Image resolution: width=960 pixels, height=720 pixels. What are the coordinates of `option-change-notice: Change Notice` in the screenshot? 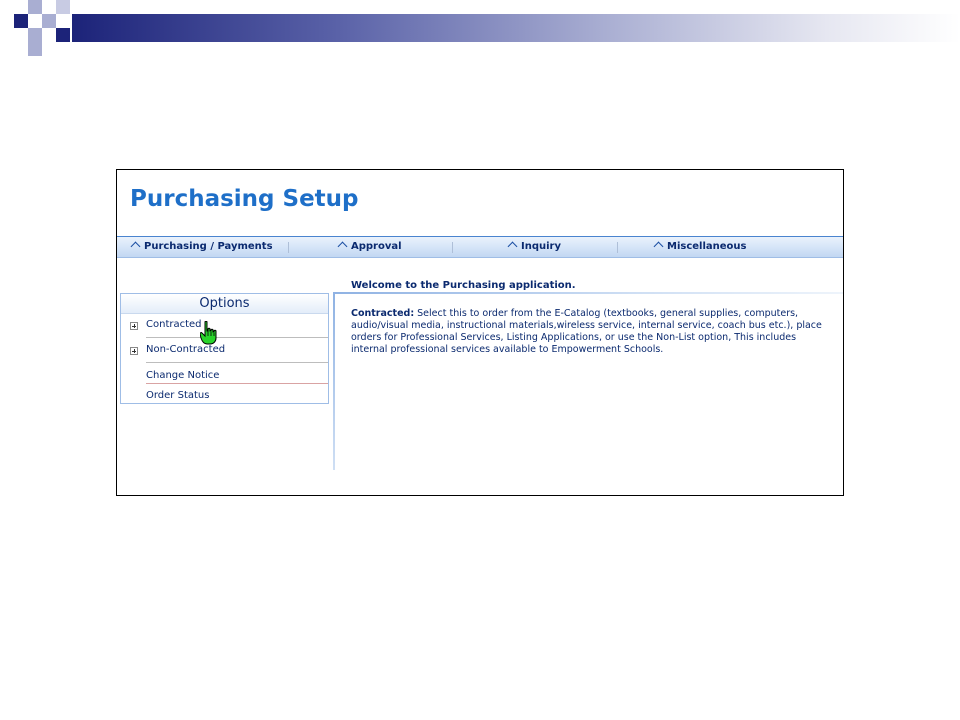 It's located at (224, 377).